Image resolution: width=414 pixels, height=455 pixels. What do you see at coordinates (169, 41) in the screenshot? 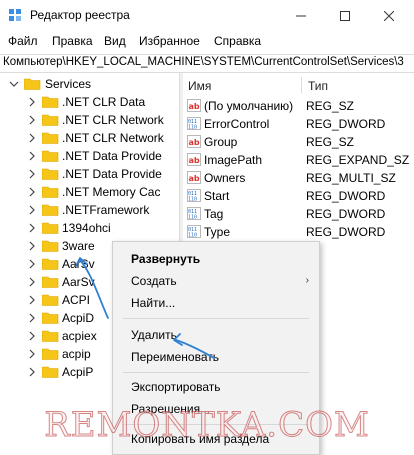
I see `menu-favorites: Избранное` at bounding box center [169, 41].